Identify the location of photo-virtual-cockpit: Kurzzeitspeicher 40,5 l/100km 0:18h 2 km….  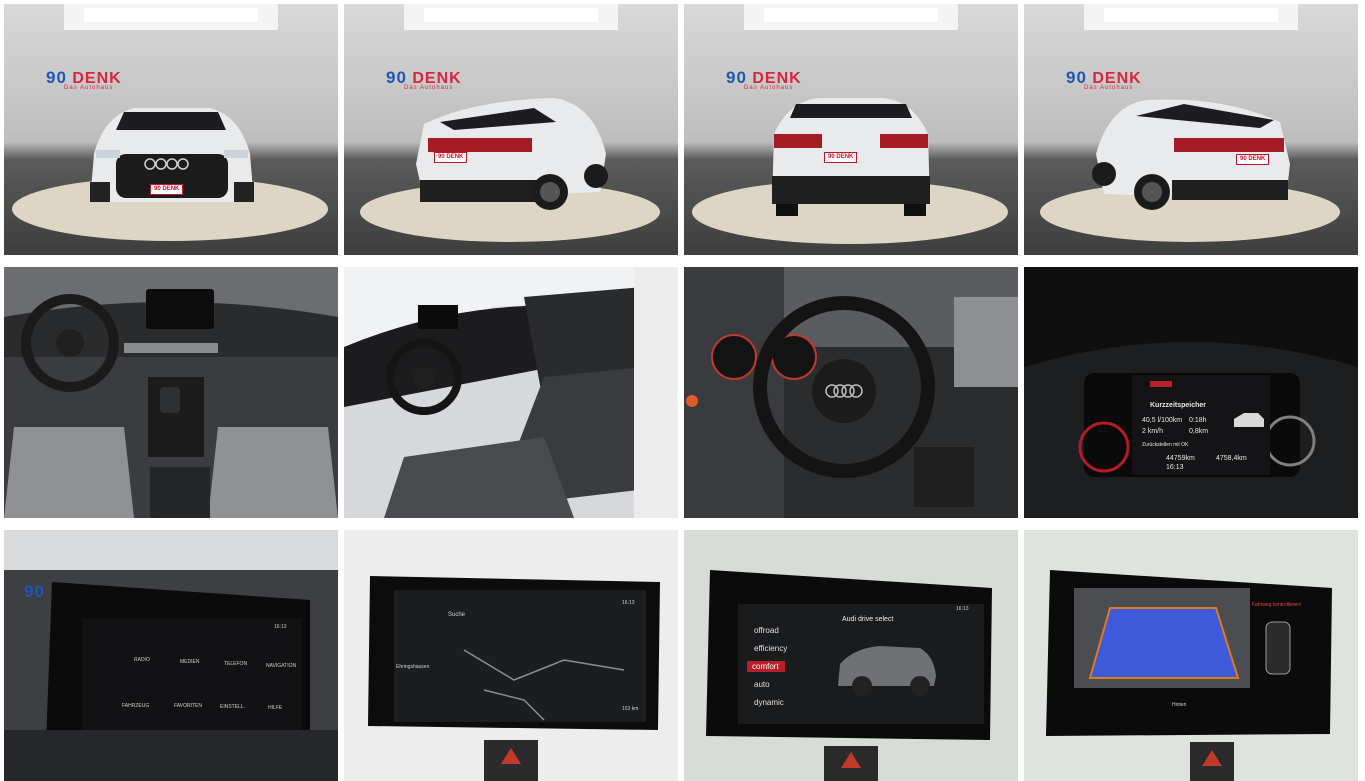
(1191, 392).